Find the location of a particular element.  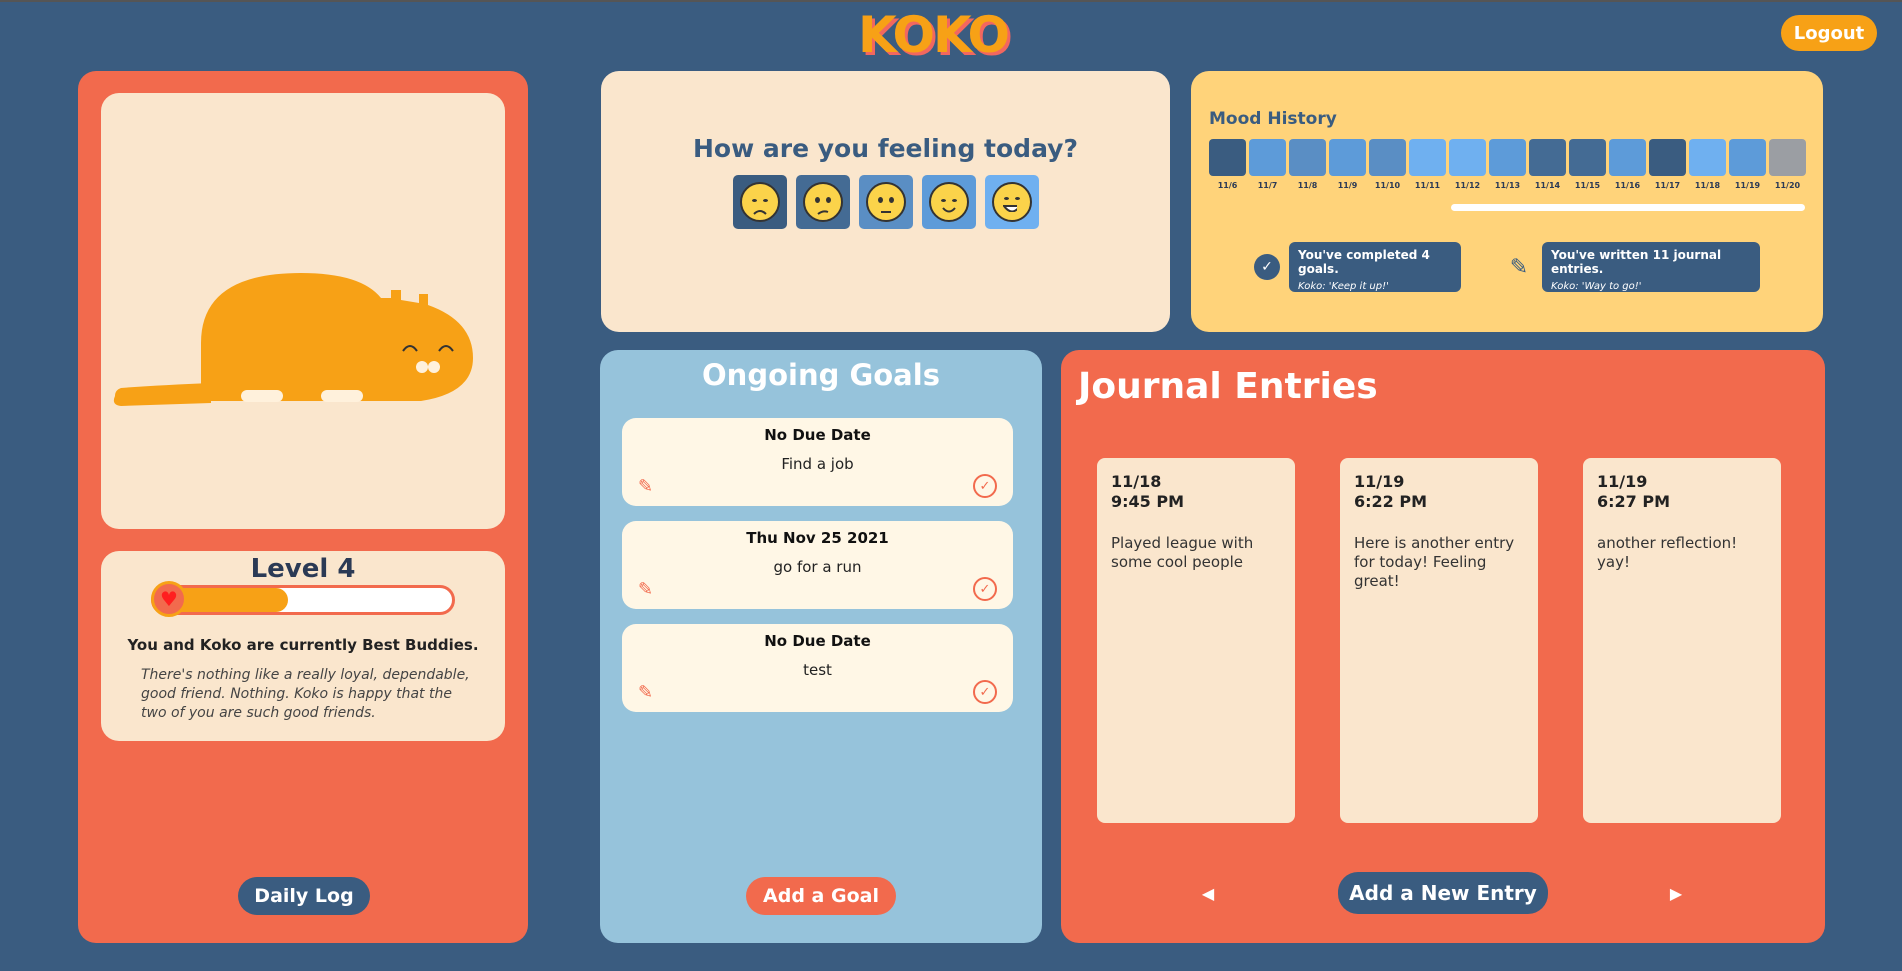

mood-history-title: Mood History is located at coordinates (1273, 119).